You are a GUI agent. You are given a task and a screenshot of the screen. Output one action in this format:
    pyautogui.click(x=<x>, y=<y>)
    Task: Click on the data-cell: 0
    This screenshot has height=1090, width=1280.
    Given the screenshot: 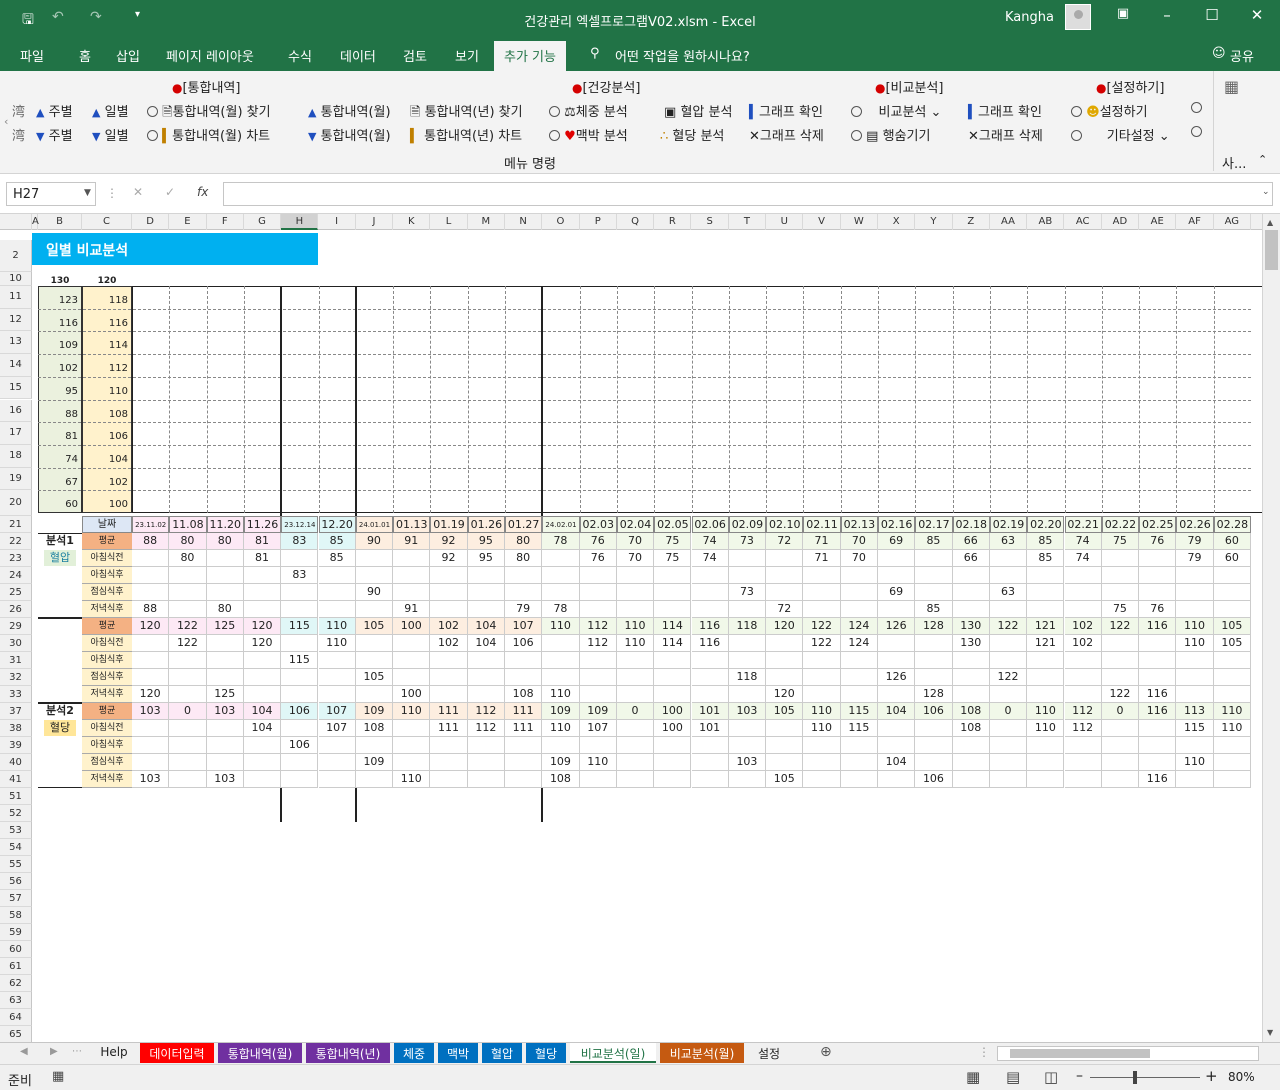 What is the action you would take?
    pyautogui.click(x=188, y=711)
    